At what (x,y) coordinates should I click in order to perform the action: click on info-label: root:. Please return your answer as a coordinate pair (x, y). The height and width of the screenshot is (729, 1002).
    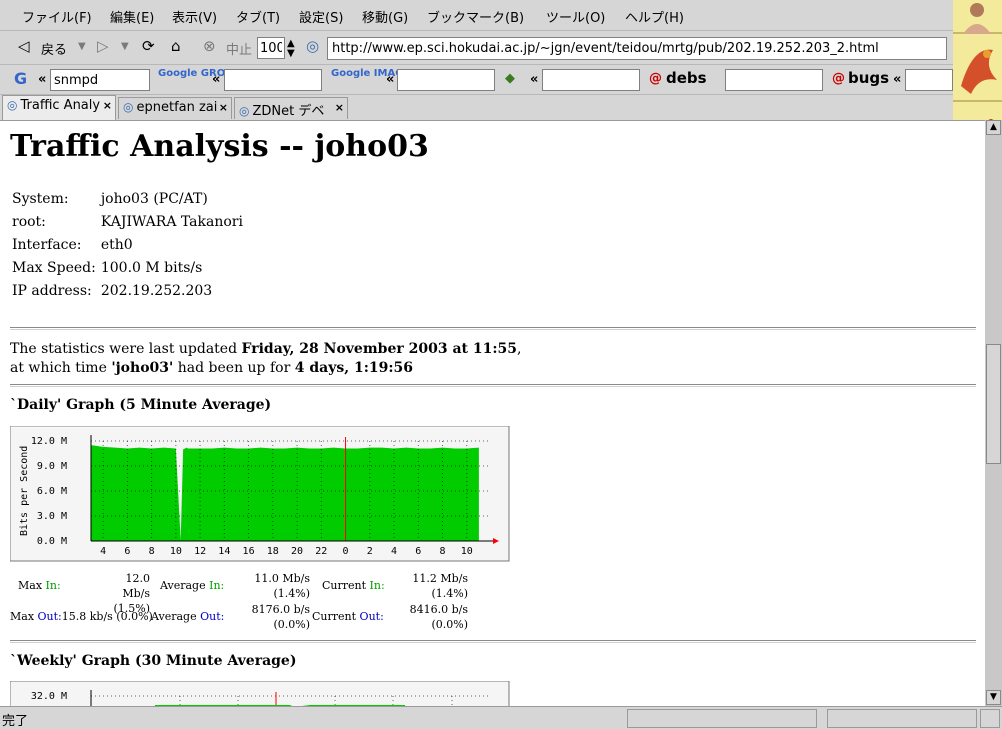
    Looking at the image, I should click on (29, 222).